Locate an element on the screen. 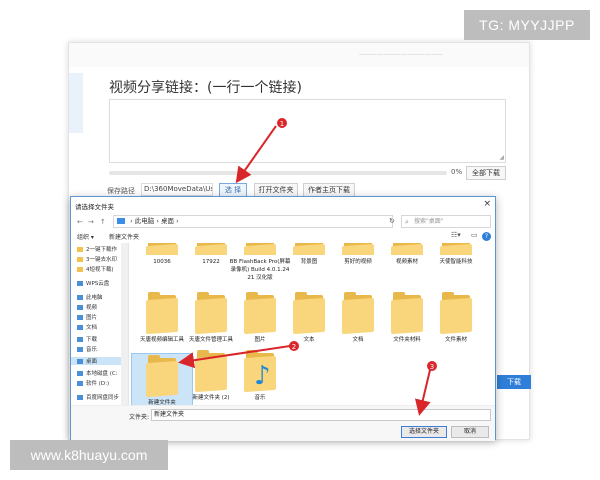 Image resolution: width=600 pixels, height=480 pixels. dialog-title: 请选择文件夹 is located at coordinates (94, 207).